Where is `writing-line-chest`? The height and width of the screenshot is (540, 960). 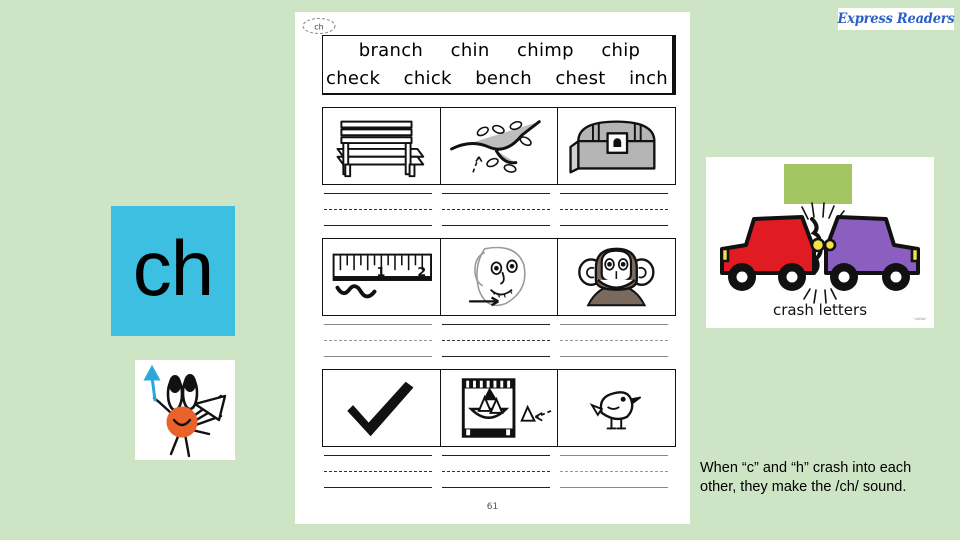
writing-line-chest is located at coordinates (617, 215).